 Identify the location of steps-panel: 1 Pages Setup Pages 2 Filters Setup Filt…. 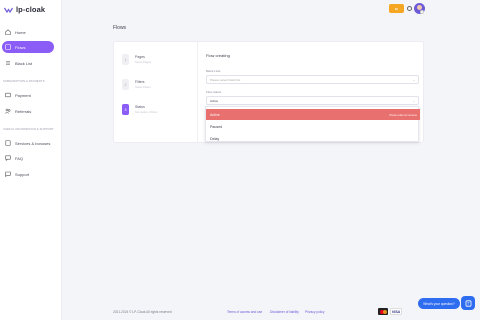
(156, 92).